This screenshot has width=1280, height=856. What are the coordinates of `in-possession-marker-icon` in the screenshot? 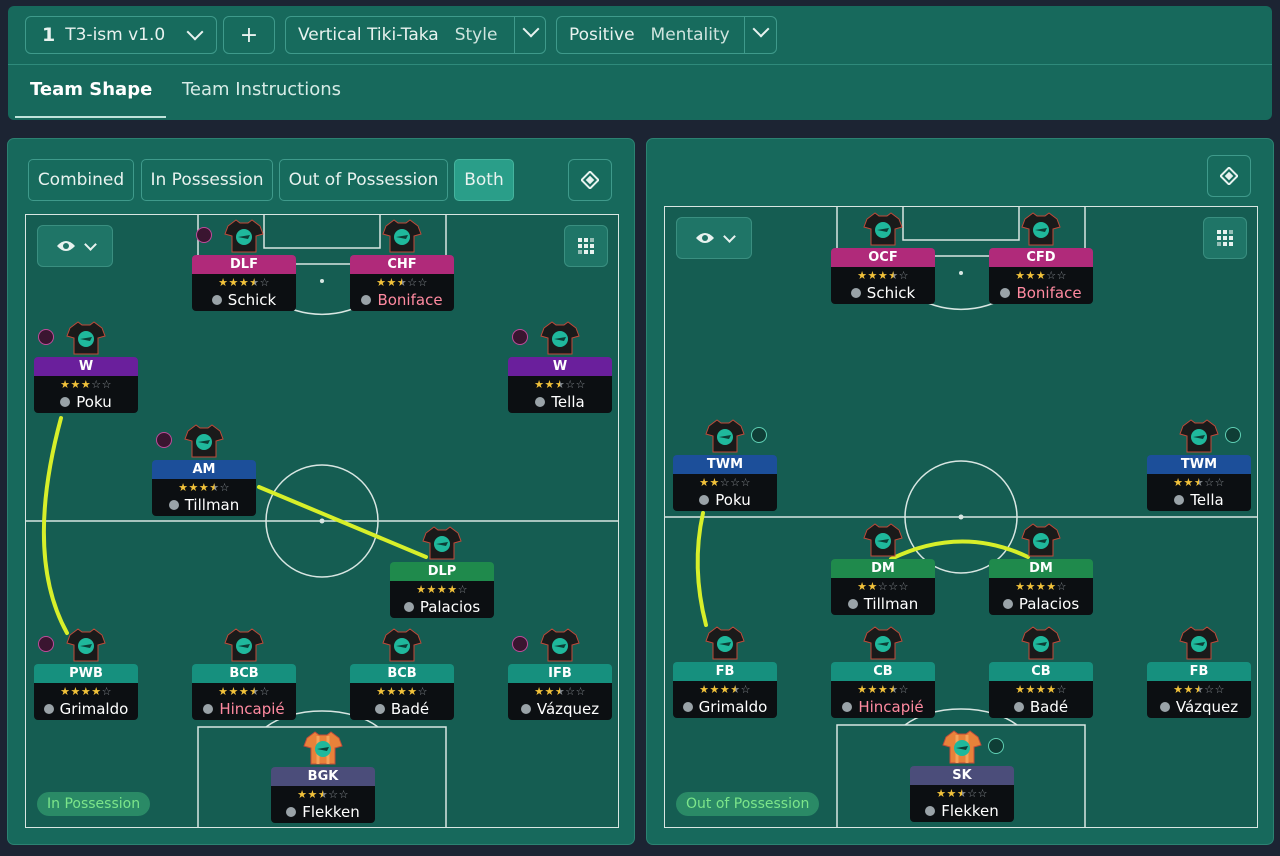 It's located at (520, 644).